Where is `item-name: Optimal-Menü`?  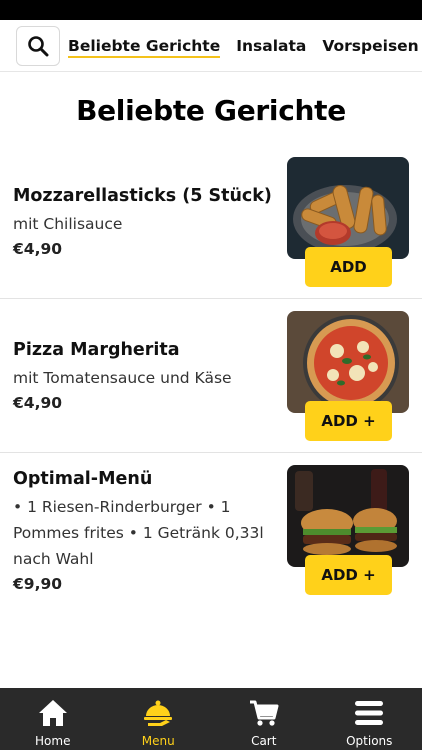 item-name: Optimal-Menü is located at coordinates (83, 479).